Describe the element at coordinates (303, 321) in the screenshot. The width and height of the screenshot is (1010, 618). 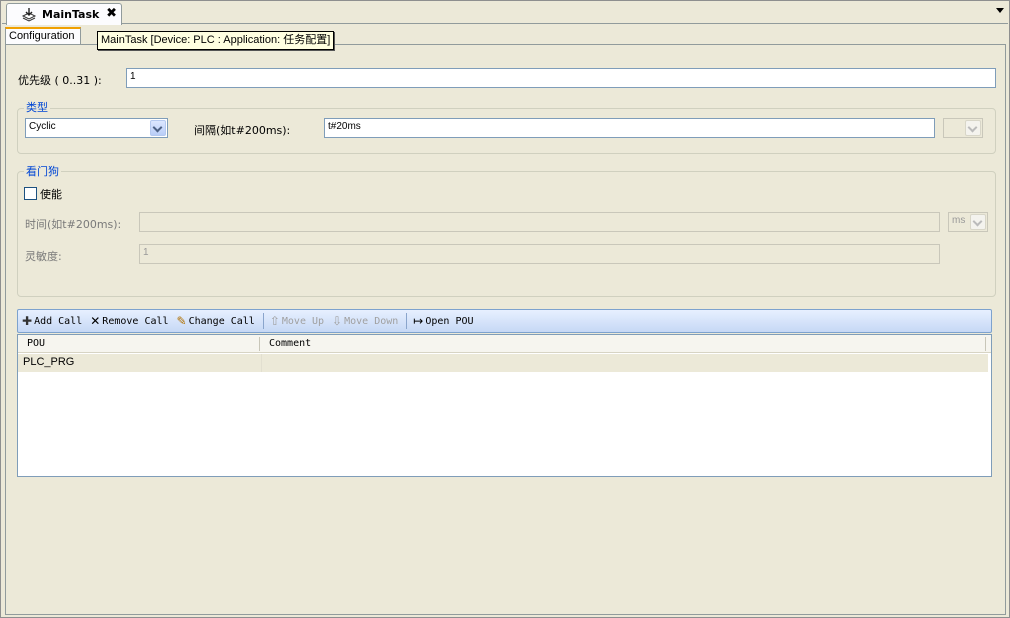
I see `move-up-label: Move Up` at that location.